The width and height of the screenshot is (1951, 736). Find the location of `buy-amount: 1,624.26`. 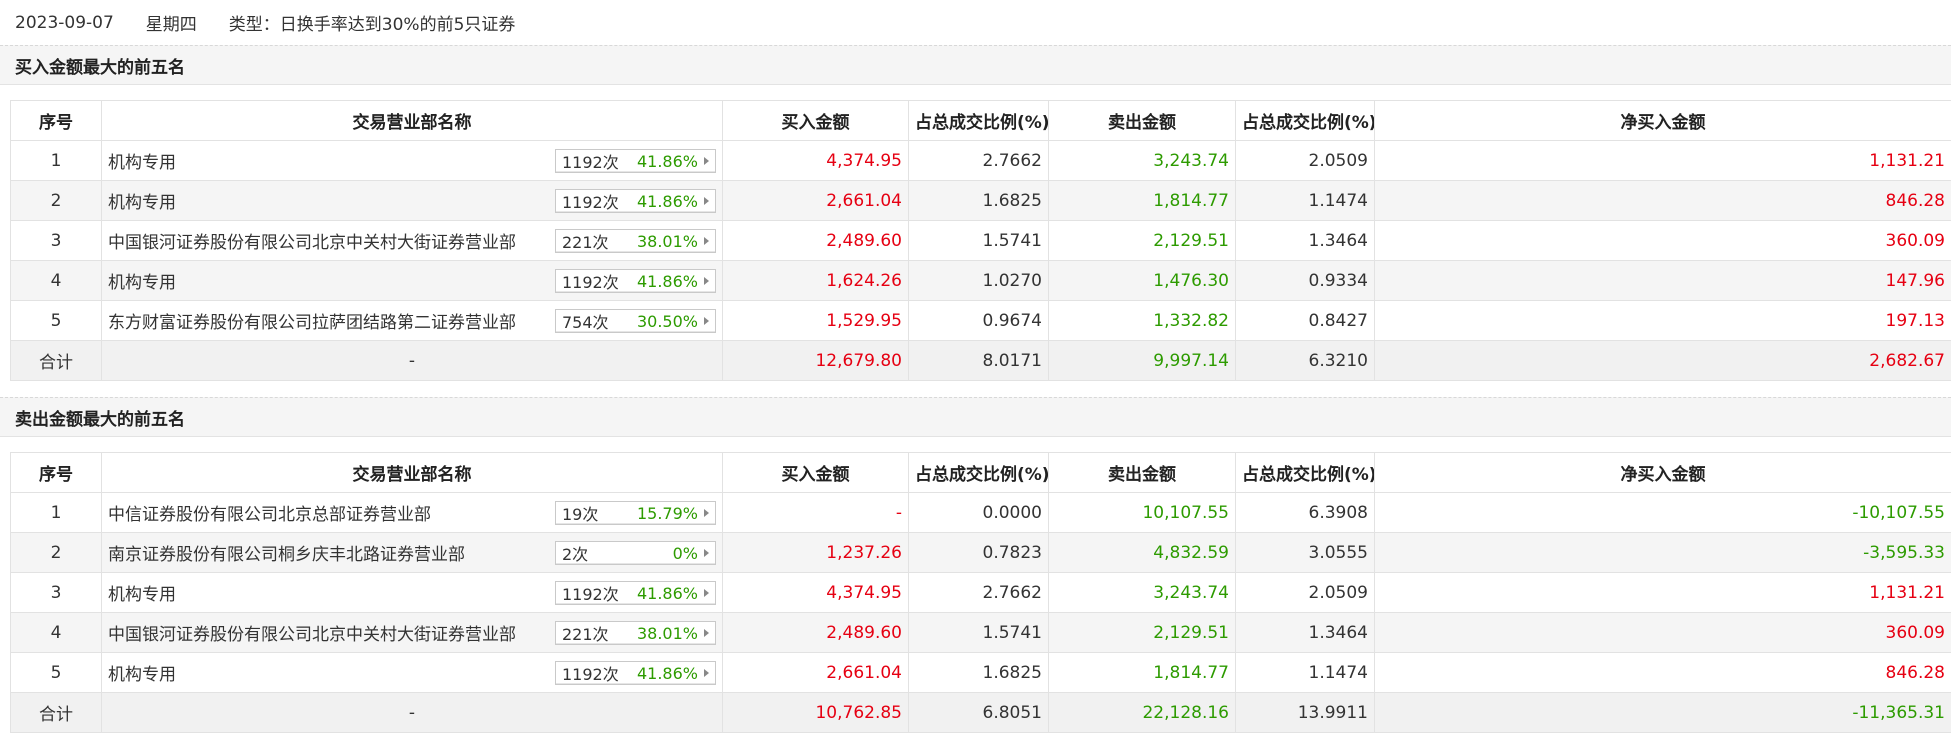

buy-amount: 1,624.26 is located at coordinates (815, 280).